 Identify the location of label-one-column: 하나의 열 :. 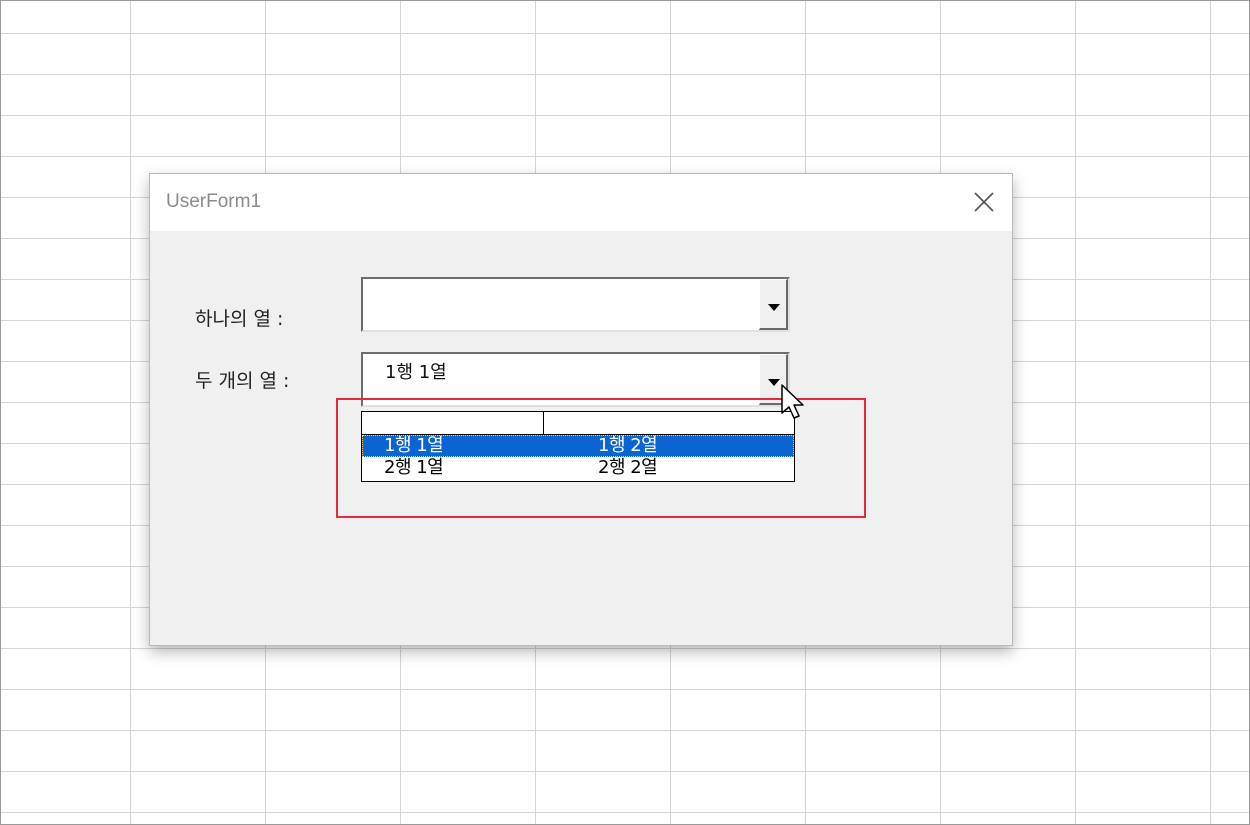
(239, 319).